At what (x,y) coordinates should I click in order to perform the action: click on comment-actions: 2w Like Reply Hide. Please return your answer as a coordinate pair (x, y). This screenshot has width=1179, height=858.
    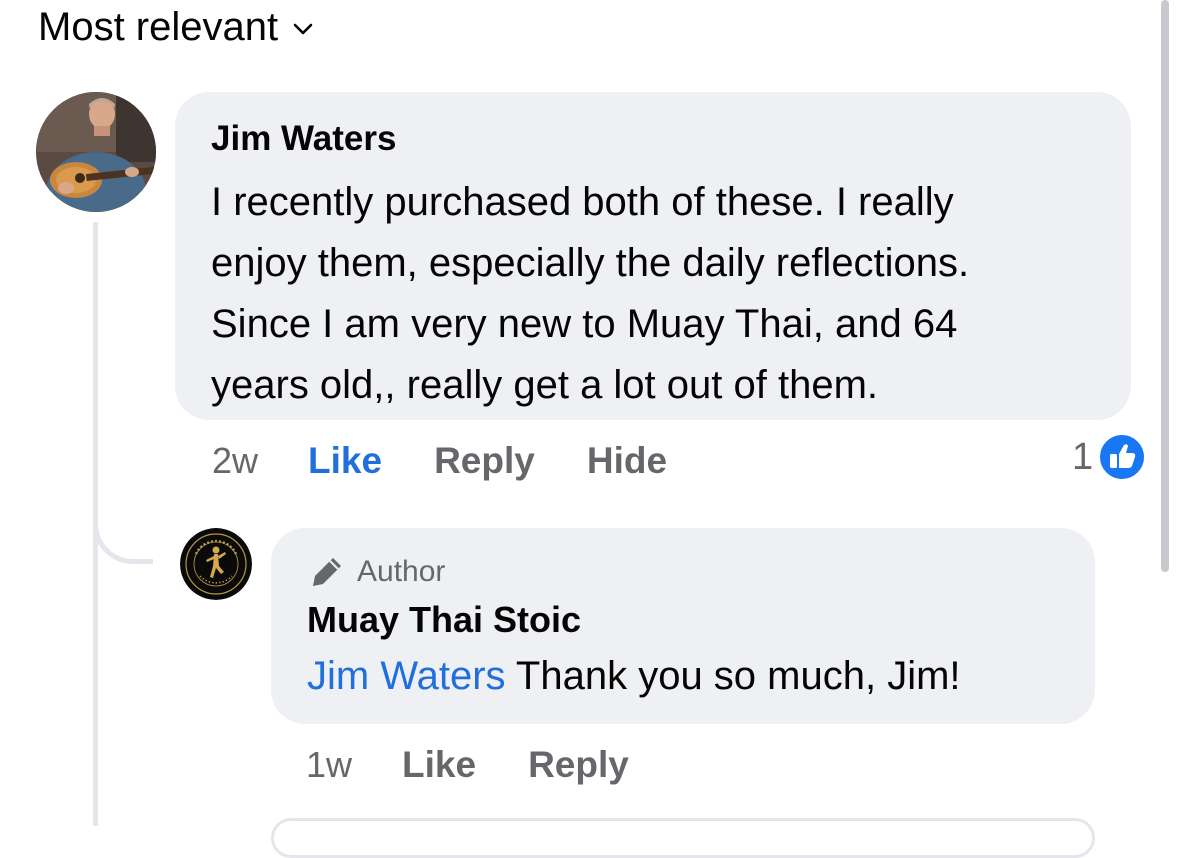
    Looking at the image, I should click on (465, 461).